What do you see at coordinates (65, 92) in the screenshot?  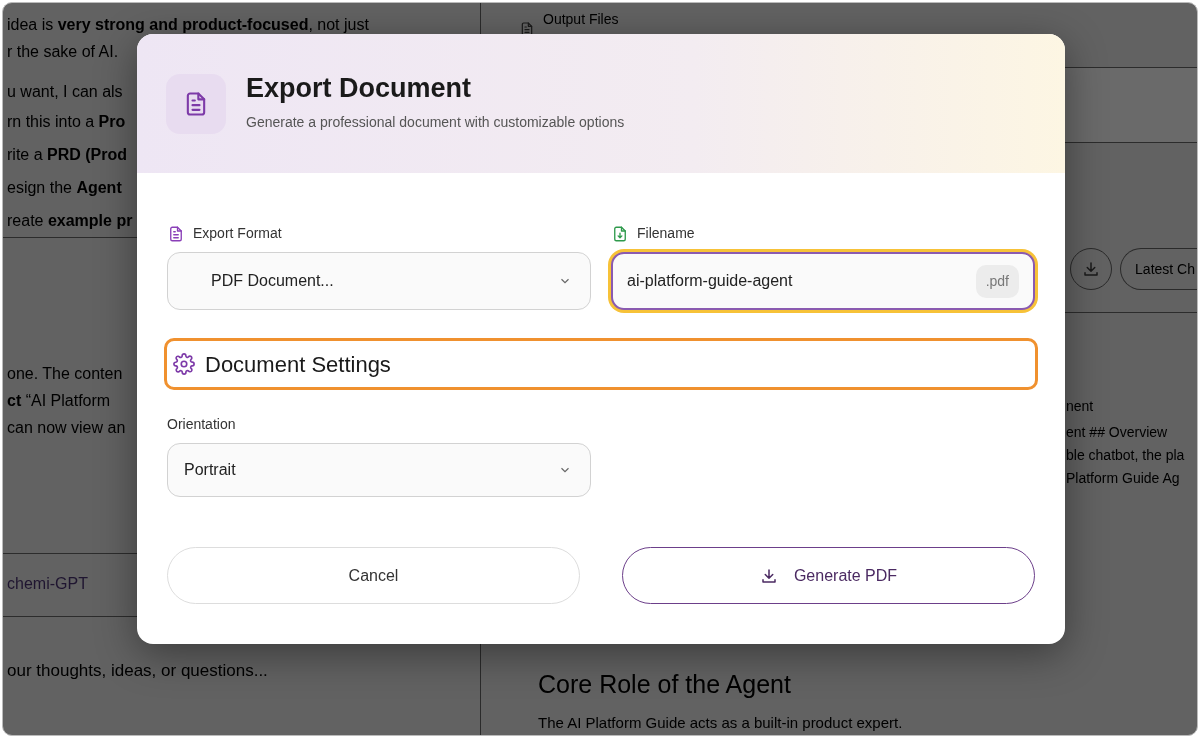 I see `chat-text: u want, I can als` at bounding box center [65, 92].